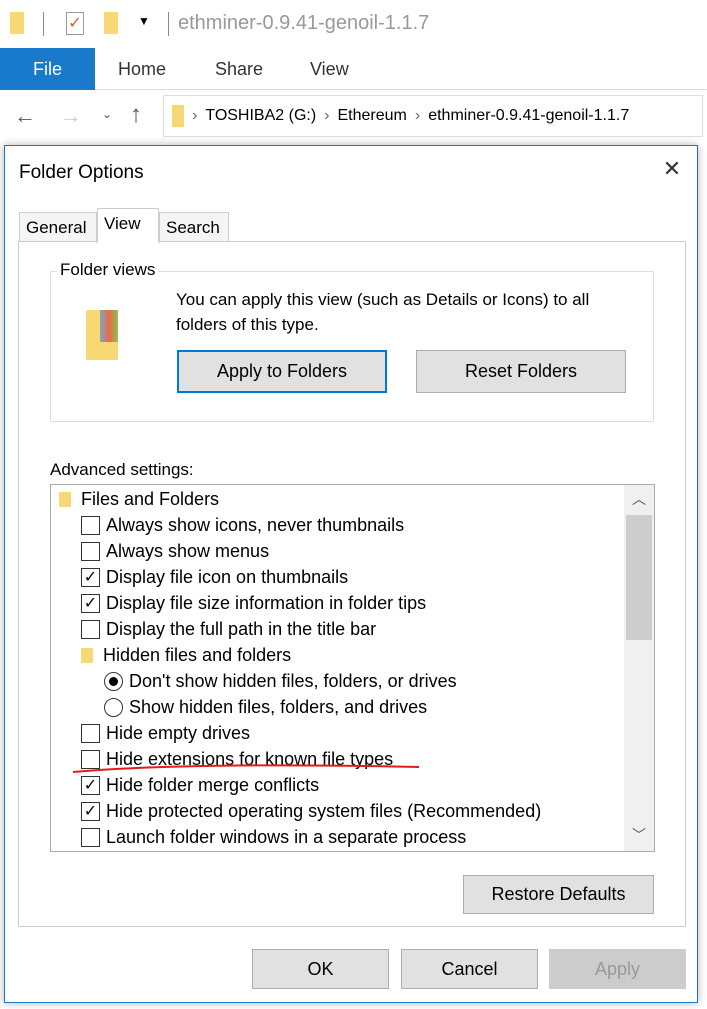 The width and height of the screenshot is (707, 1009). What do you see at coordinates (197, 654) in the screenshot?
I see `list-item-label: Hidden files and folders` at bounding box center [197, 654].